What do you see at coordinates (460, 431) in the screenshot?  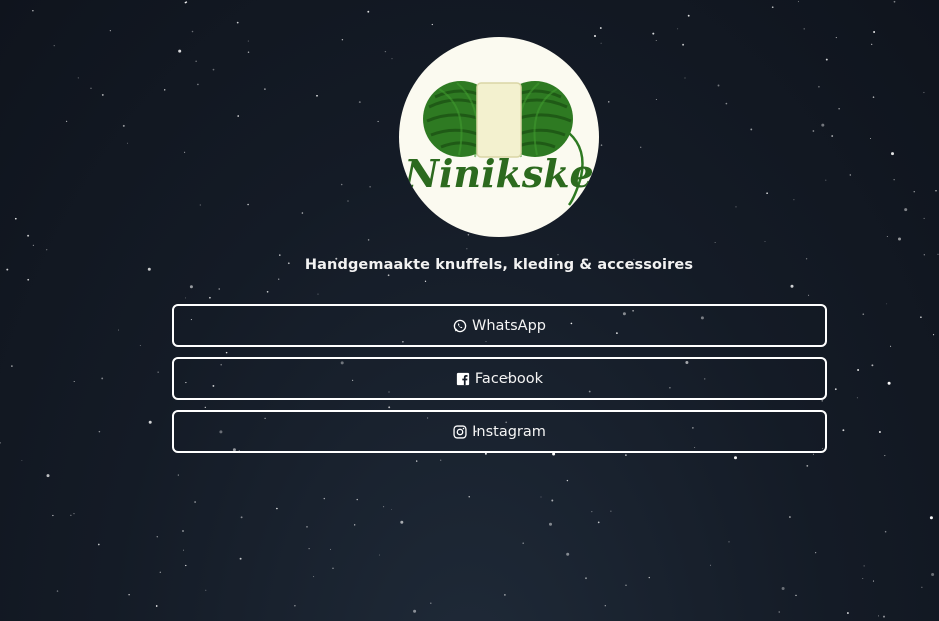 I see `instagram-icon` at bounding box center [460, 431].